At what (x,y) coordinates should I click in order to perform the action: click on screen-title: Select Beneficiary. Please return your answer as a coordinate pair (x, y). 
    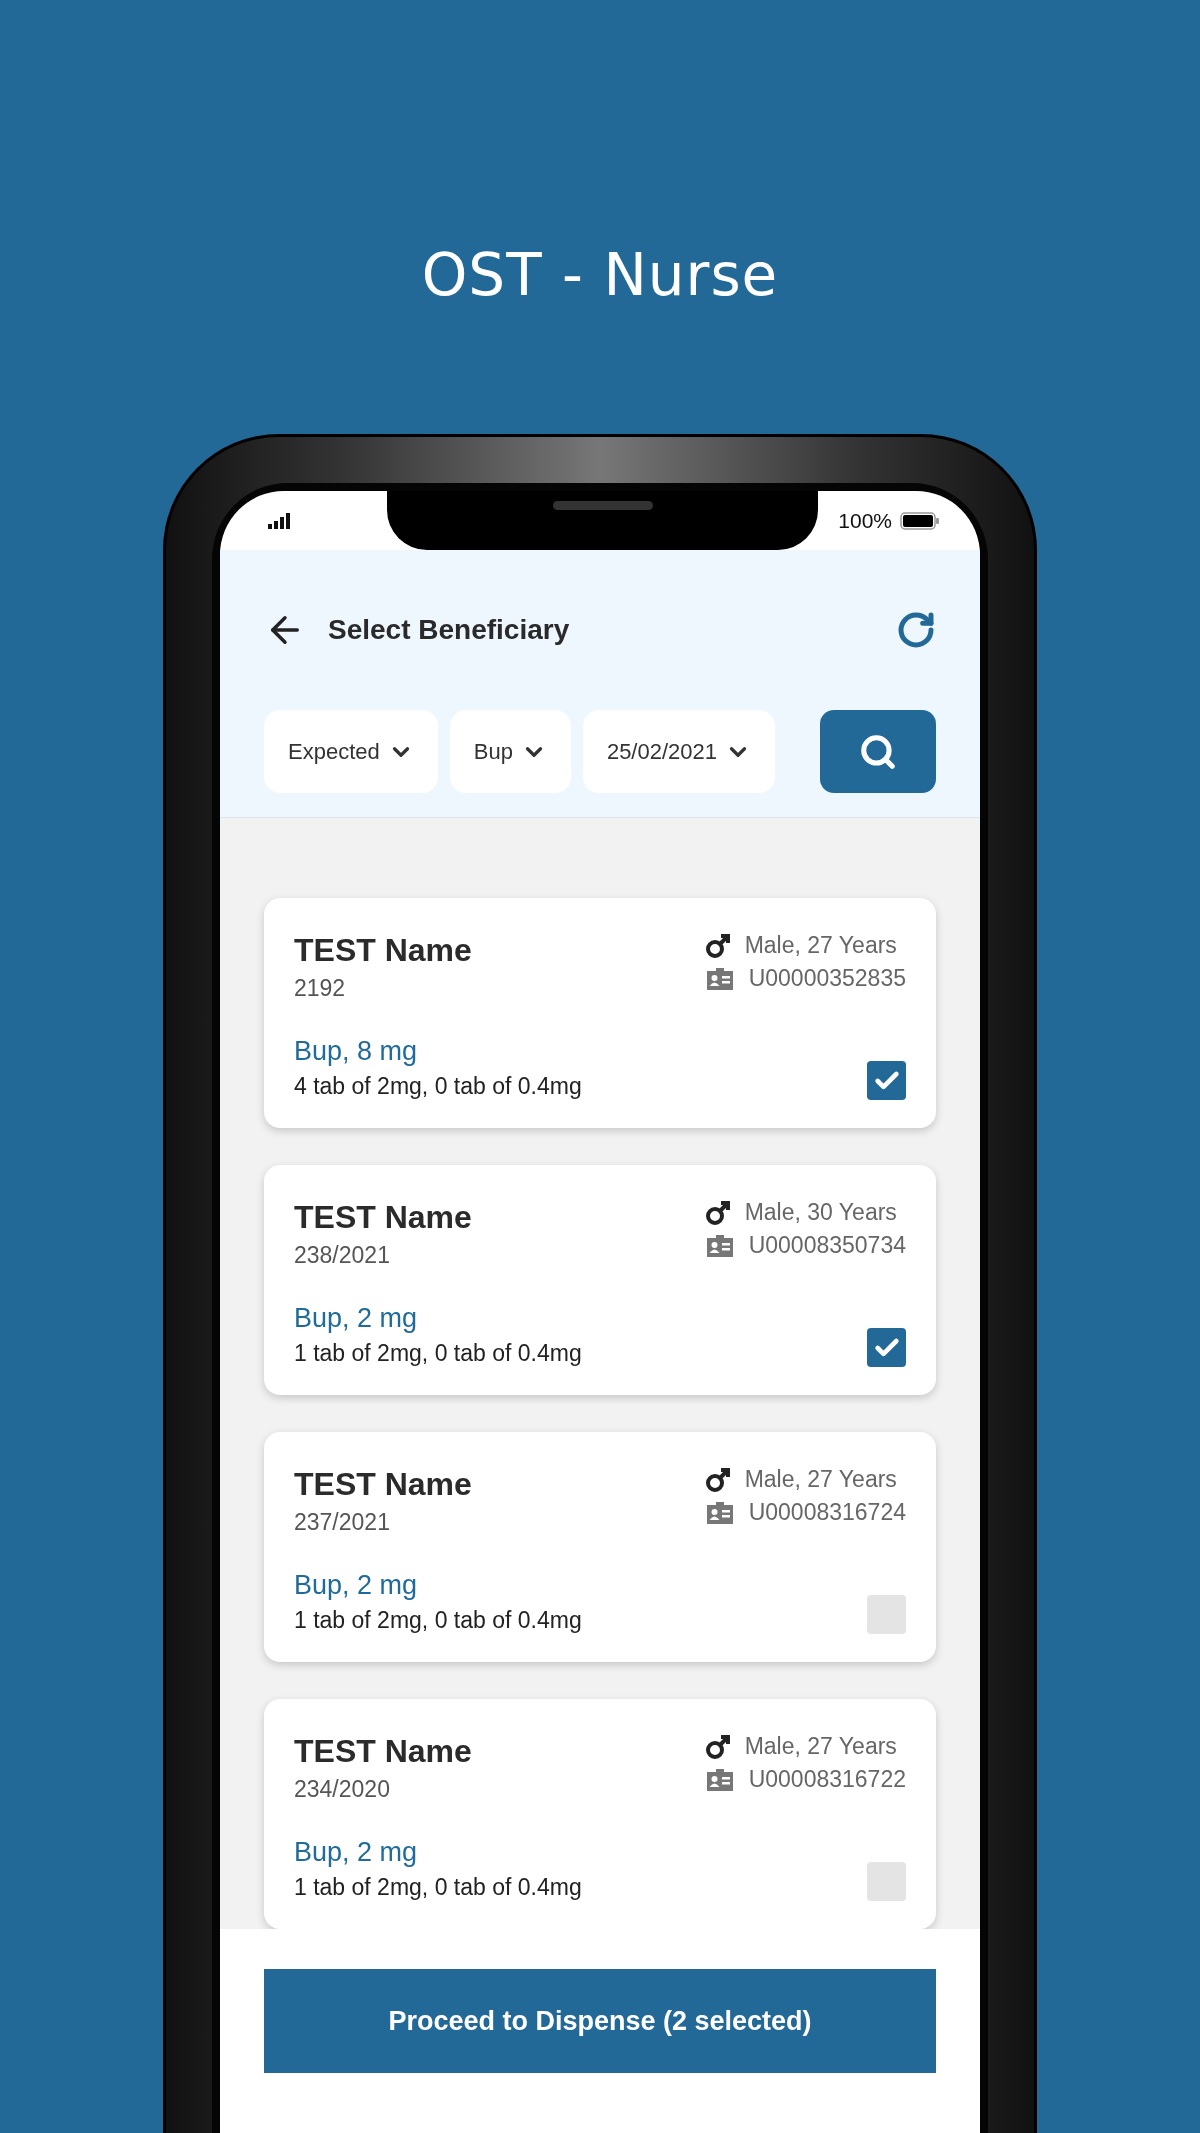
    Looking at the image, I should click on (449, 630).